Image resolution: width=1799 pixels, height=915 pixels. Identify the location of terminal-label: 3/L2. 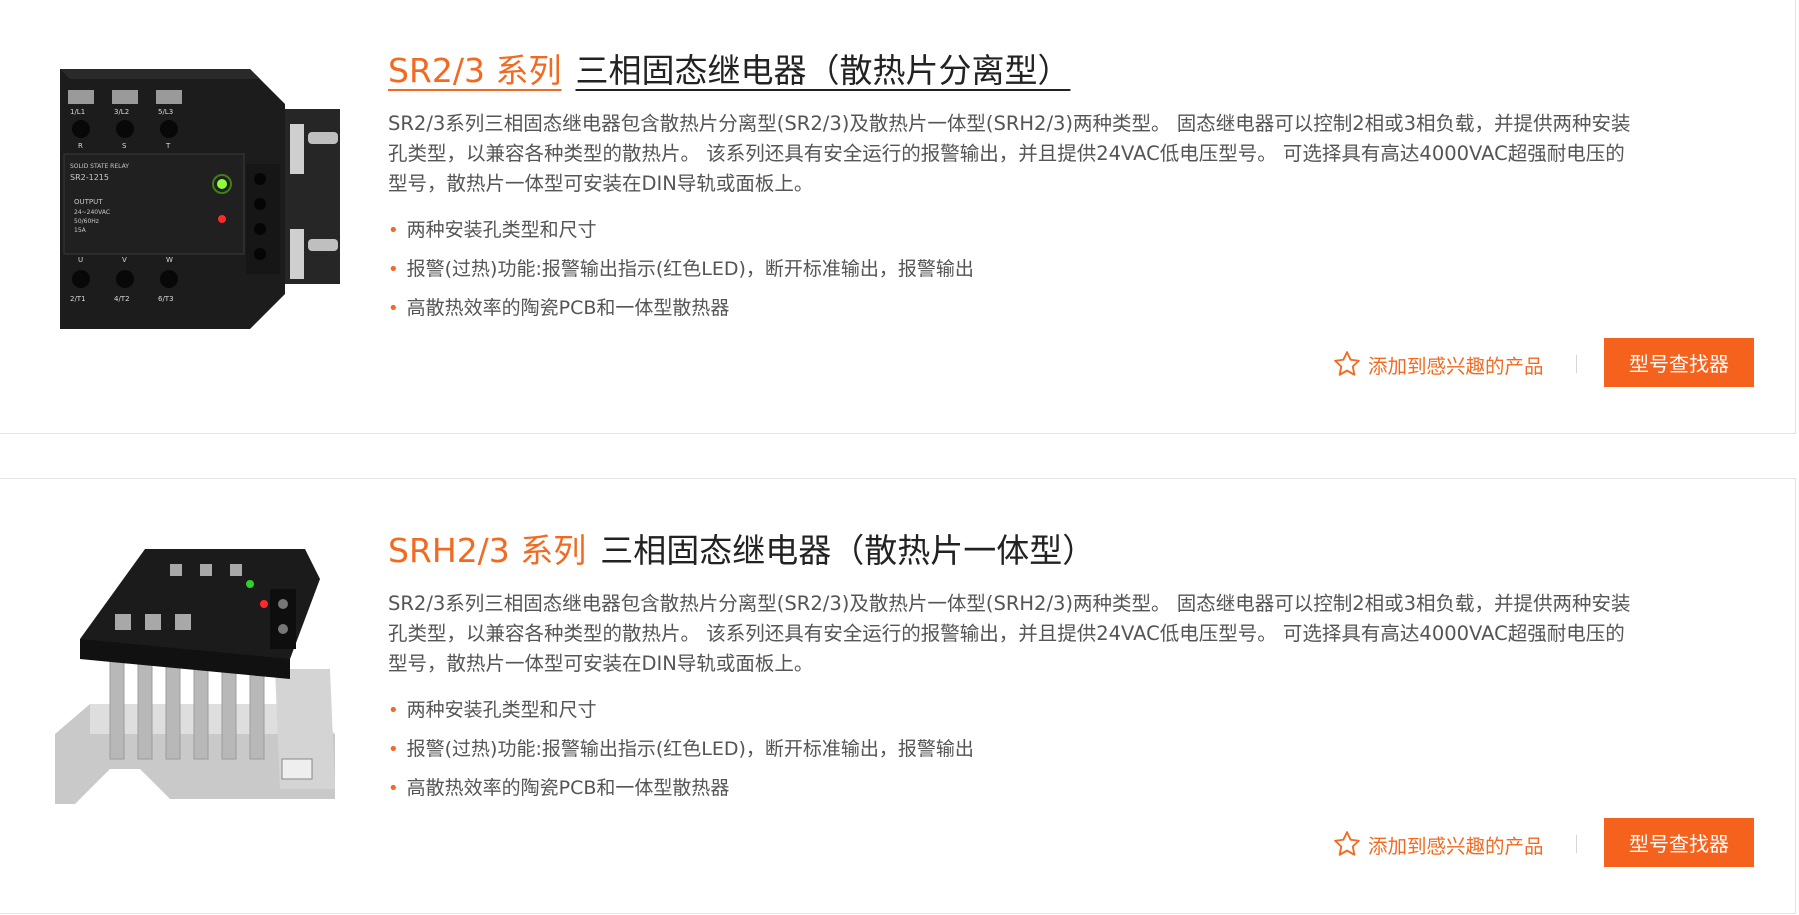
(121, 112).